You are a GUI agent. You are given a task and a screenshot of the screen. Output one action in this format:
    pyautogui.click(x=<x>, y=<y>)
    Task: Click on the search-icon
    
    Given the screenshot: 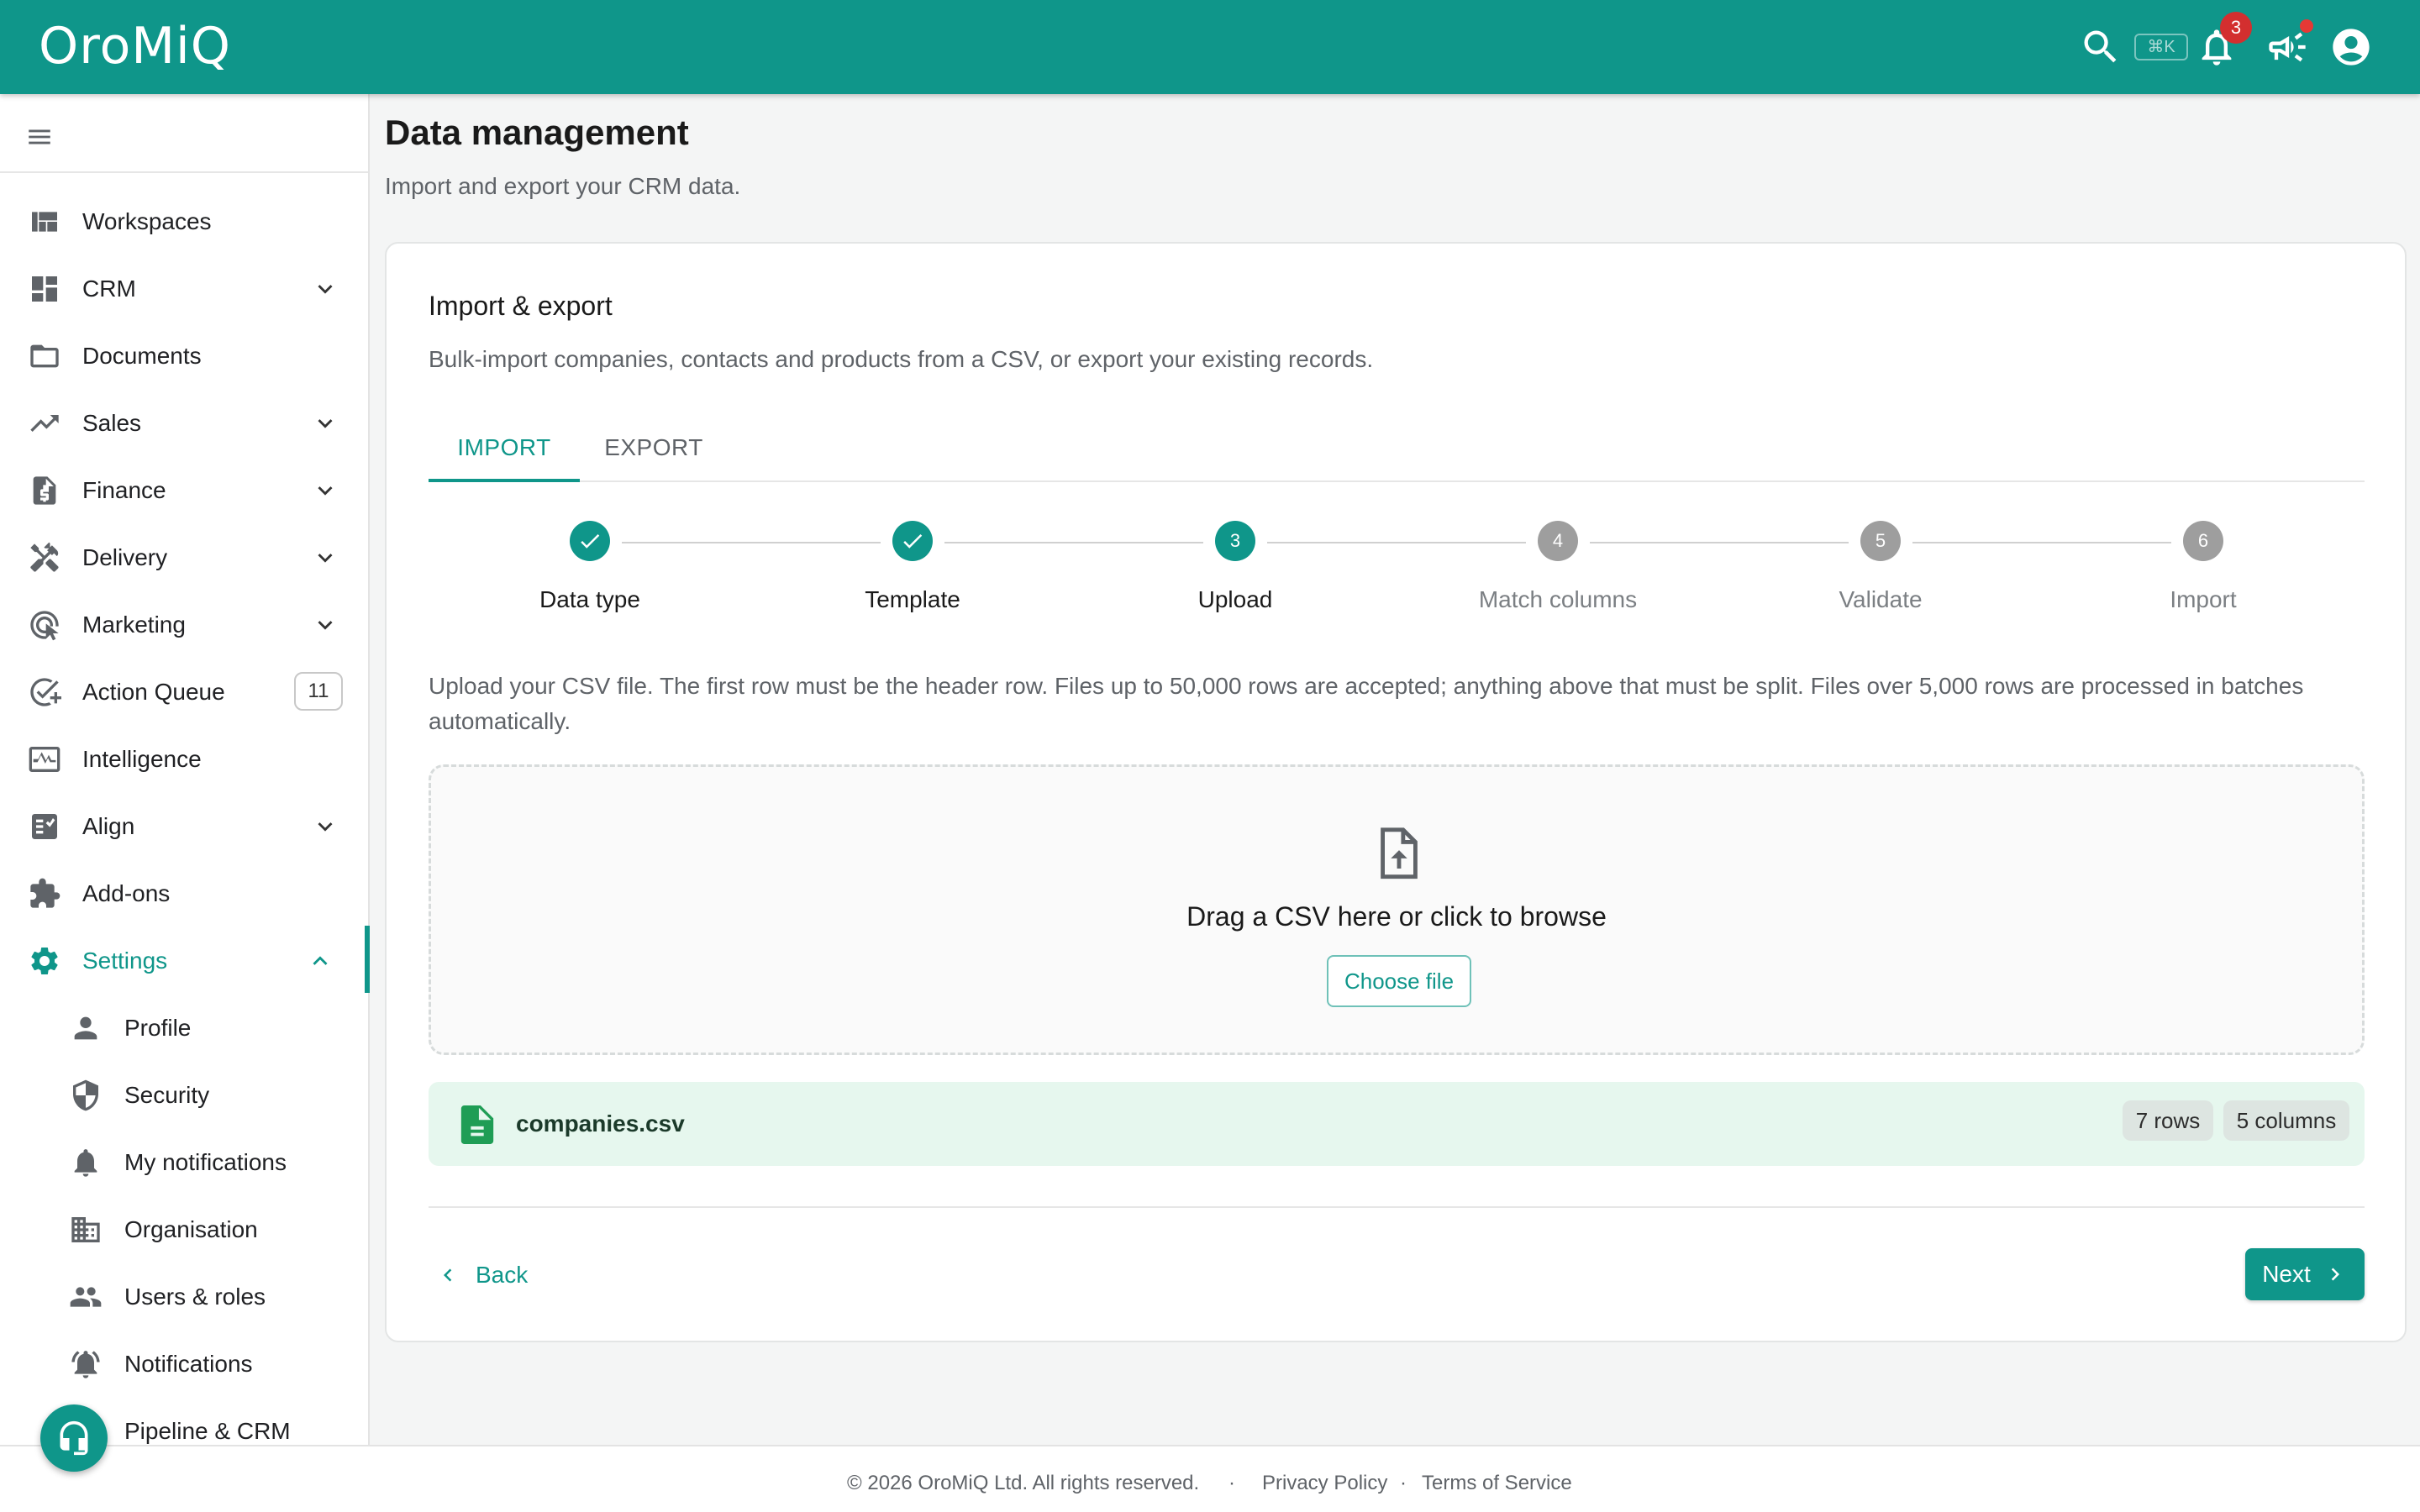 What is the action you would take?
    pyautogui.click(x=2101, y=47)
    